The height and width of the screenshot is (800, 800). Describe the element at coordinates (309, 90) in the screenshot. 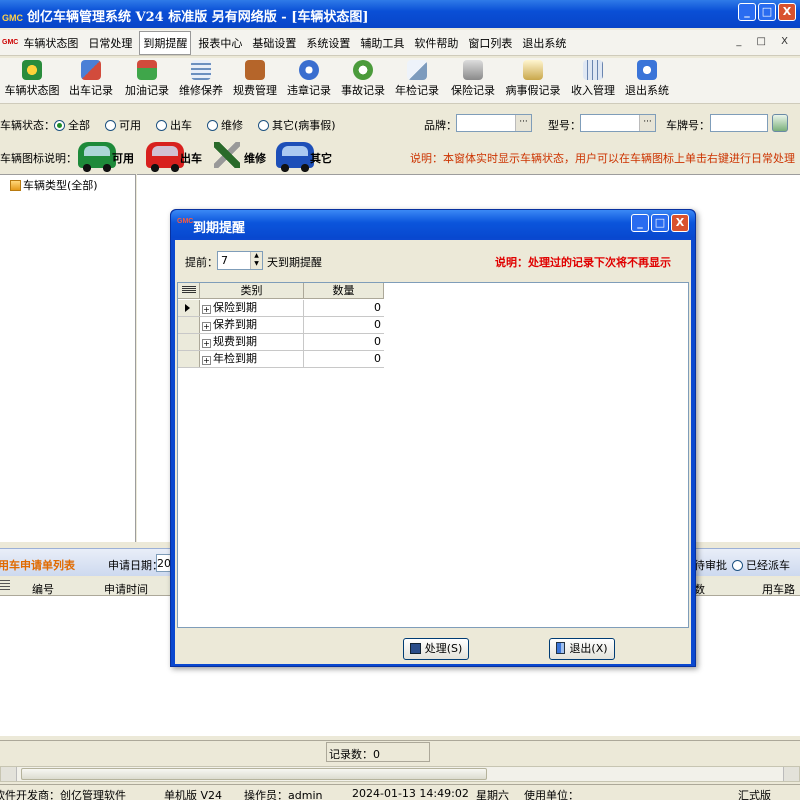

I see `toolbar-label: 违章记录` at that location.